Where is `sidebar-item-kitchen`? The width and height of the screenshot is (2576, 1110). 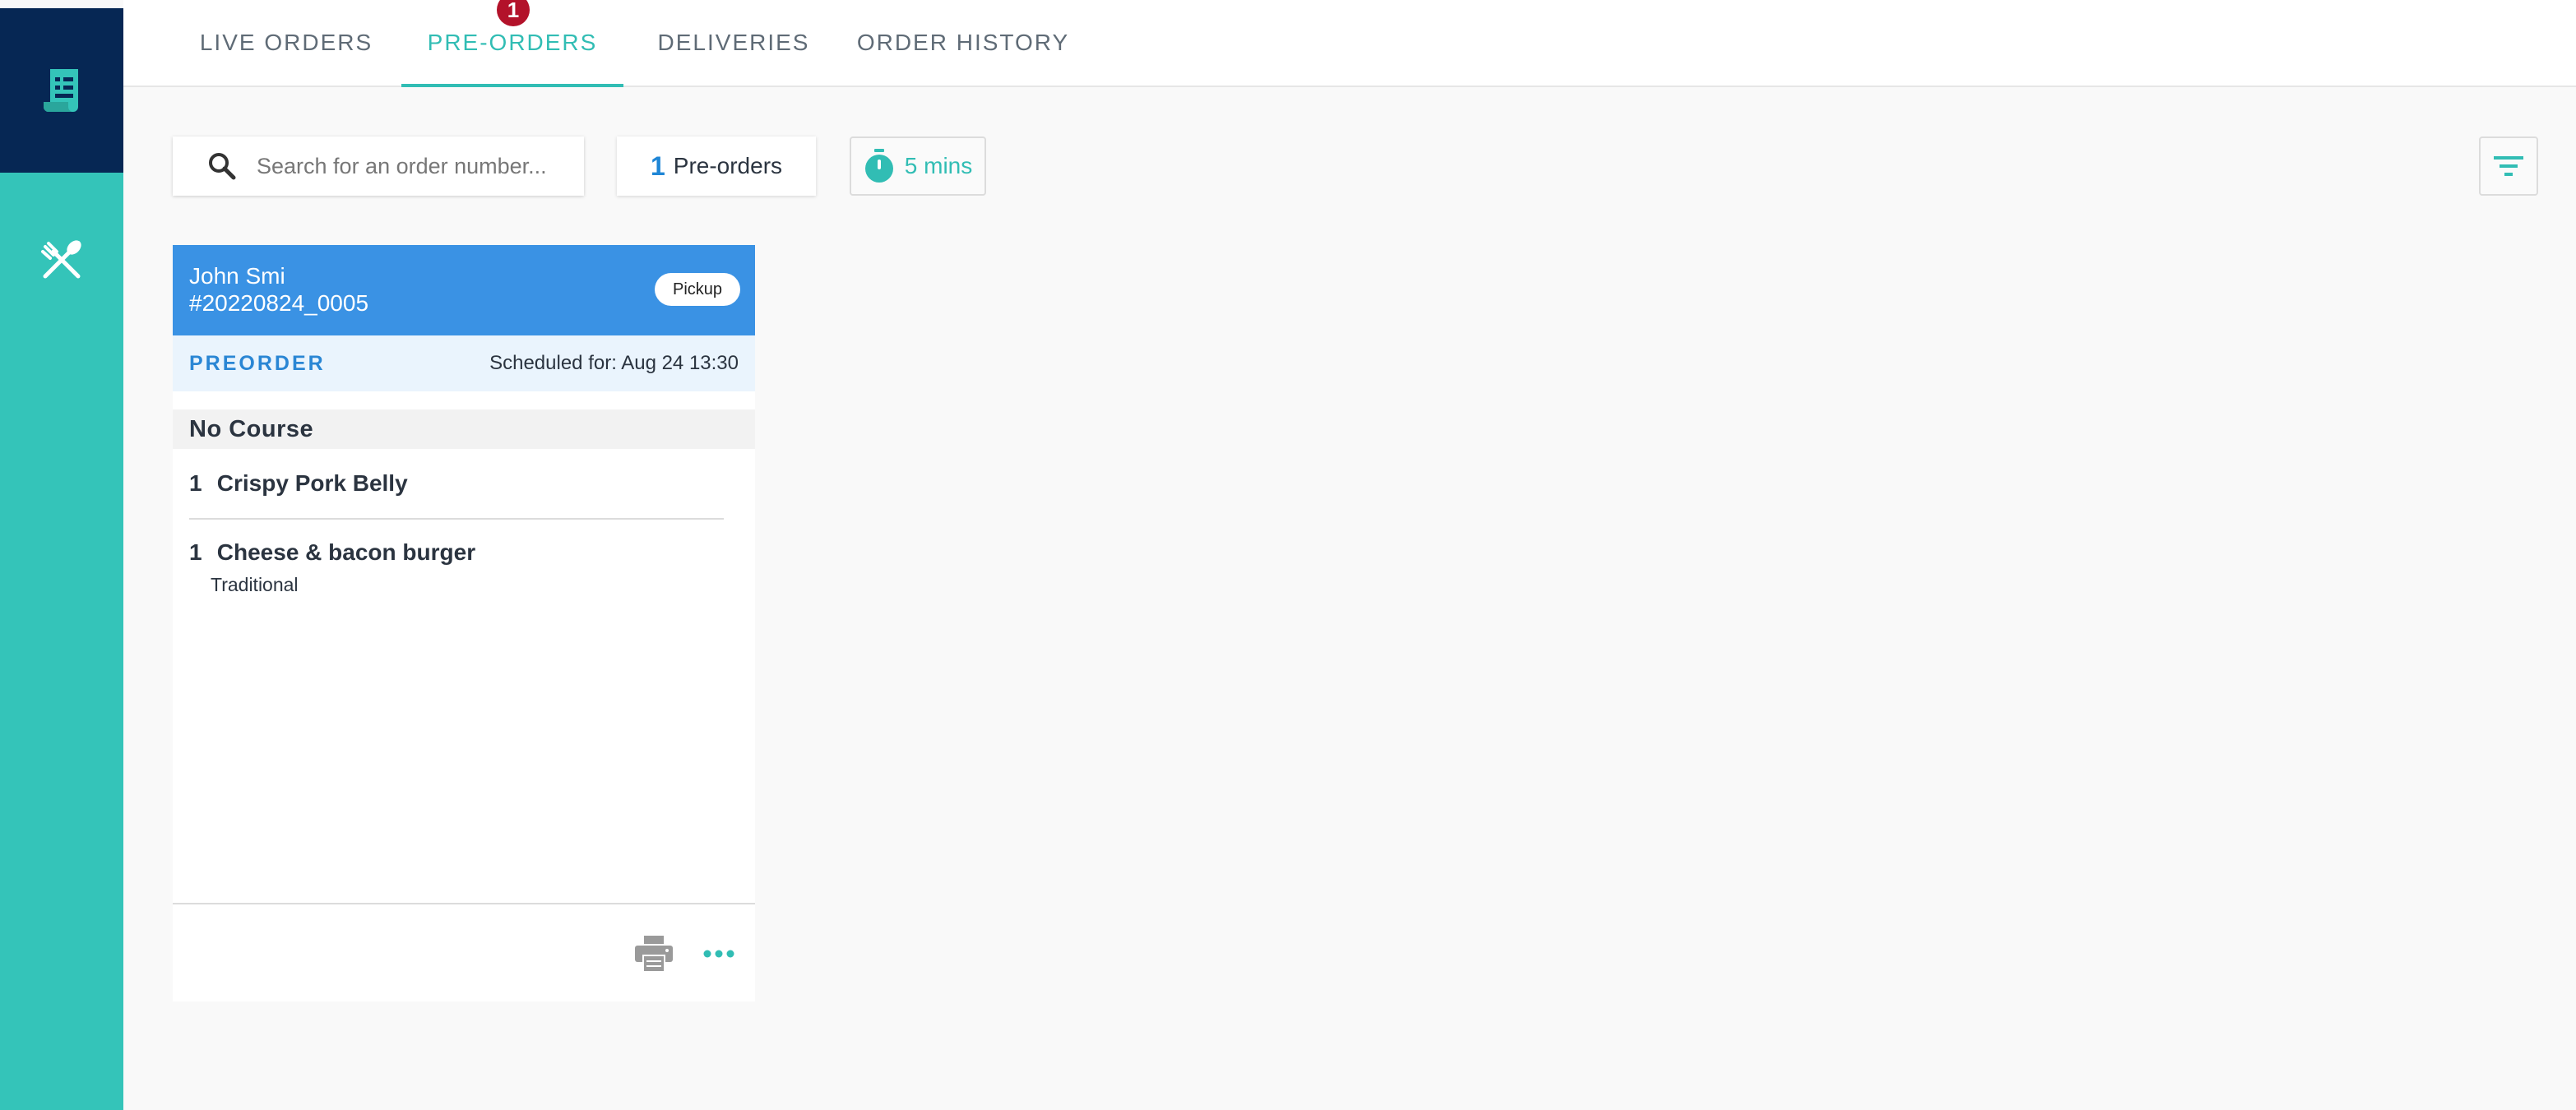 sidebar-item-kitchen is located at coordinates (62, 263).